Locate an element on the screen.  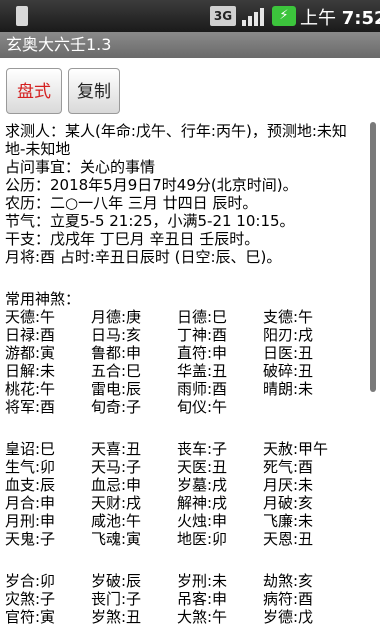
god-entry: 日马:亥 is located at coordinates (116, 335).